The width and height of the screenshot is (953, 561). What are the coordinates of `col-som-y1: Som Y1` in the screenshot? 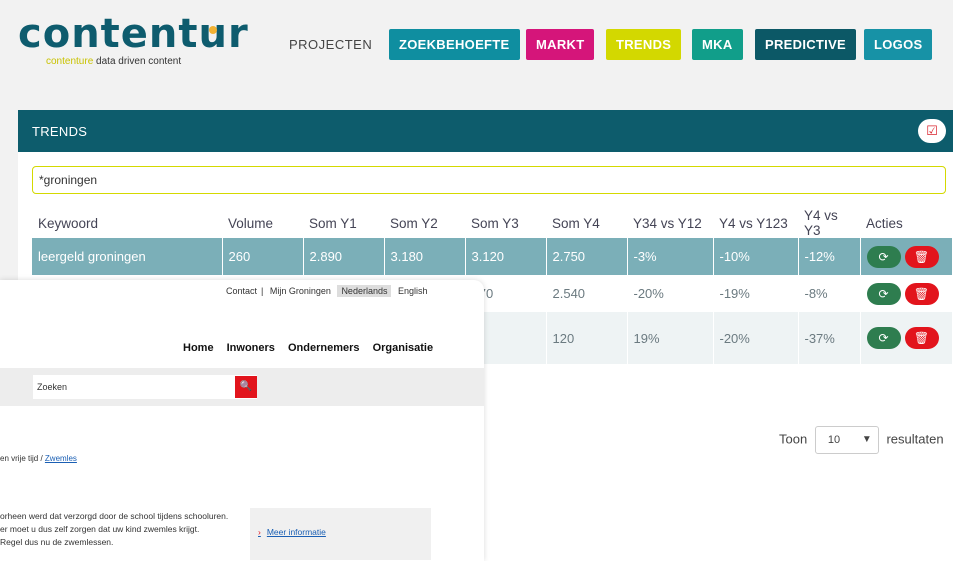 It's located at (343, 223).